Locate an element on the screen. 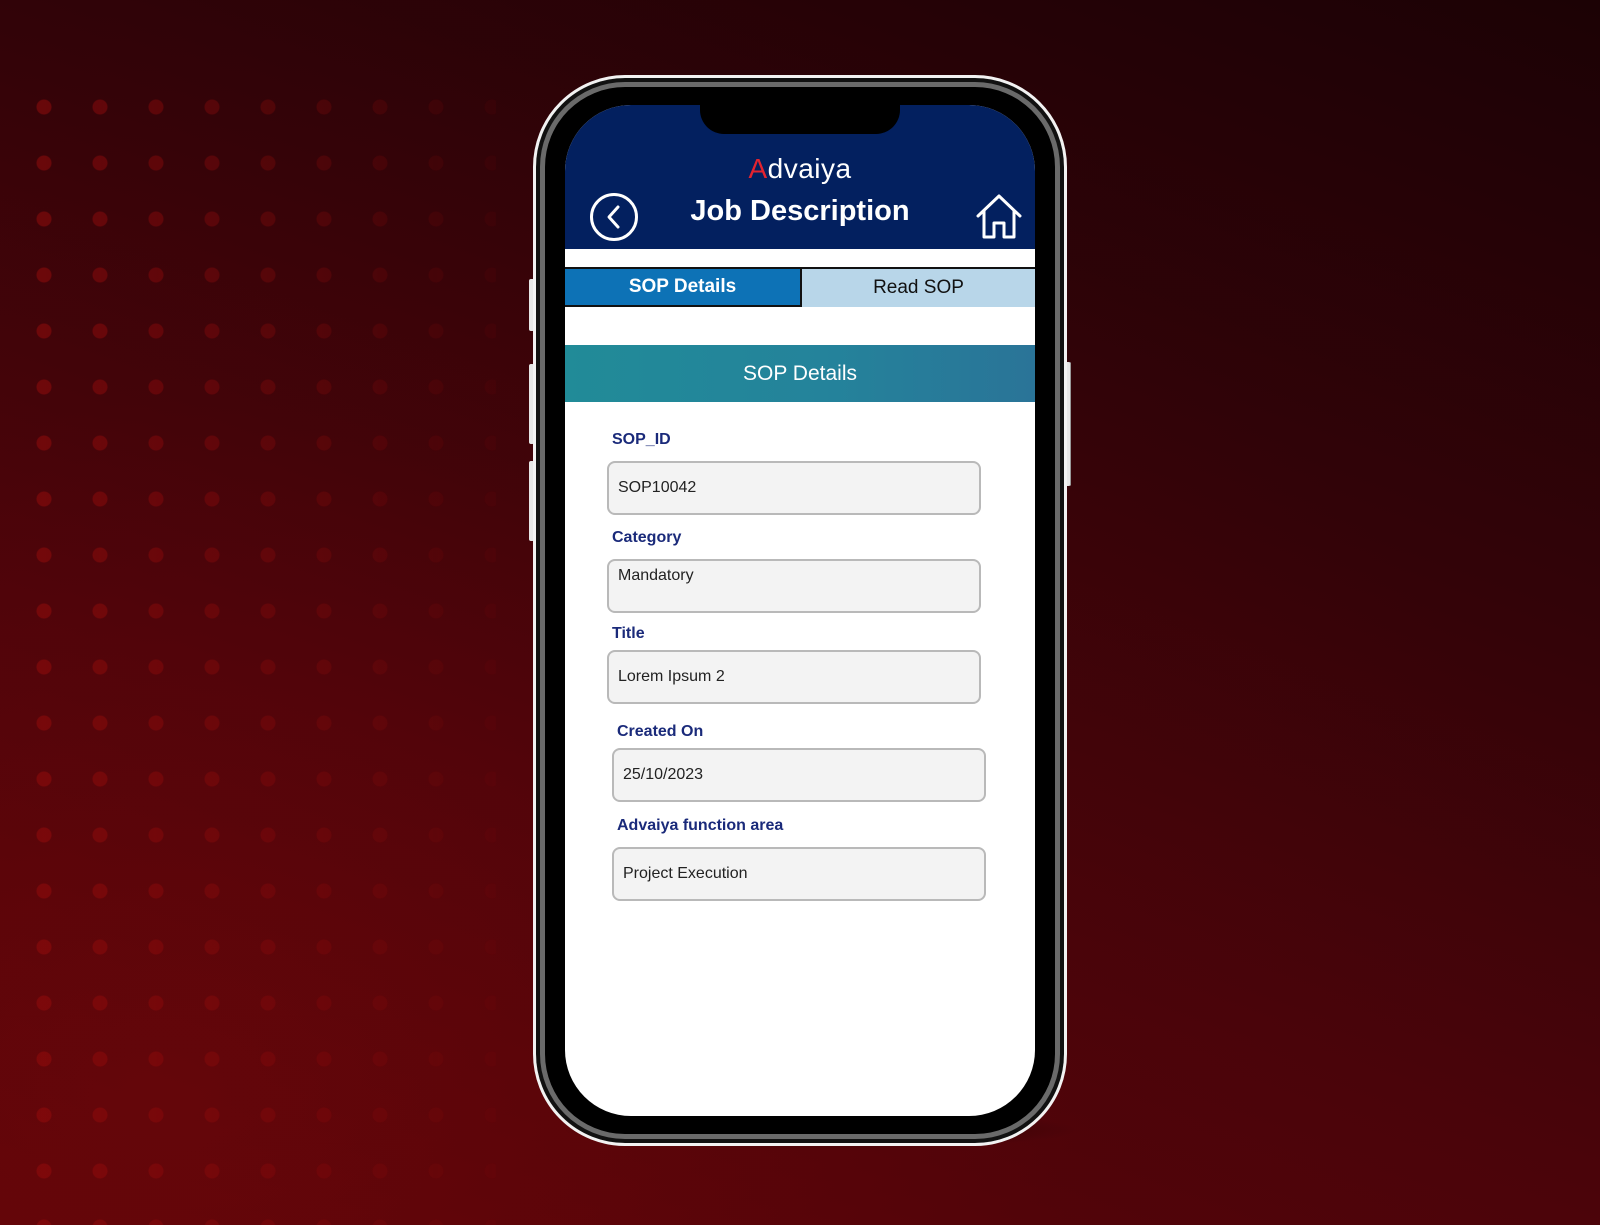 The image size is (1600, 1225). page-title: Job Description is located at coordinates (800, 211).